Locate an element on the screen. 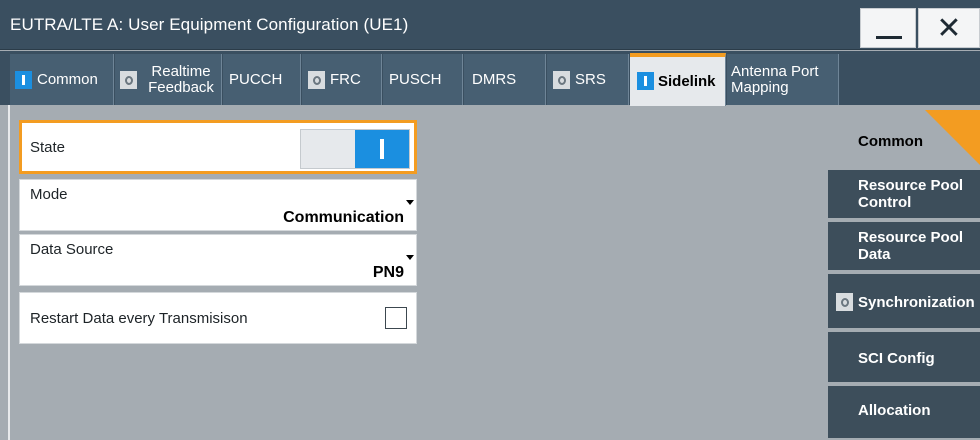  restart-data-label: Restart Data every Transmisison is located at coordinates (139, 318).